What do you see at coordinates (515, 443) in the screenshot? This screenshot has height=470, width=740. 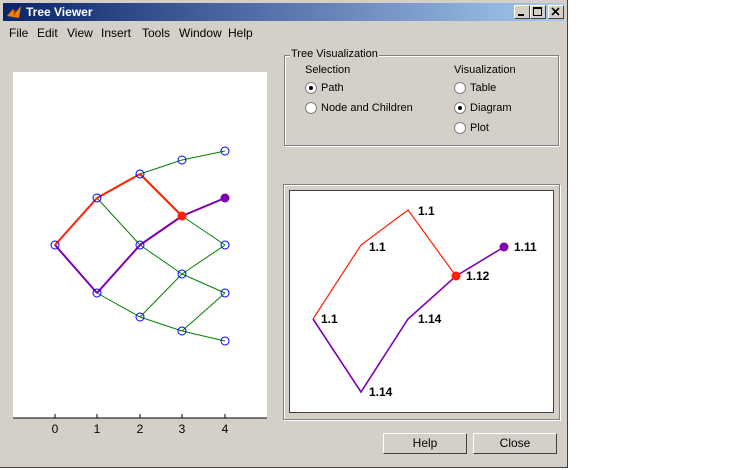 I see `close-button: Close` at bounding box center [515, 443].